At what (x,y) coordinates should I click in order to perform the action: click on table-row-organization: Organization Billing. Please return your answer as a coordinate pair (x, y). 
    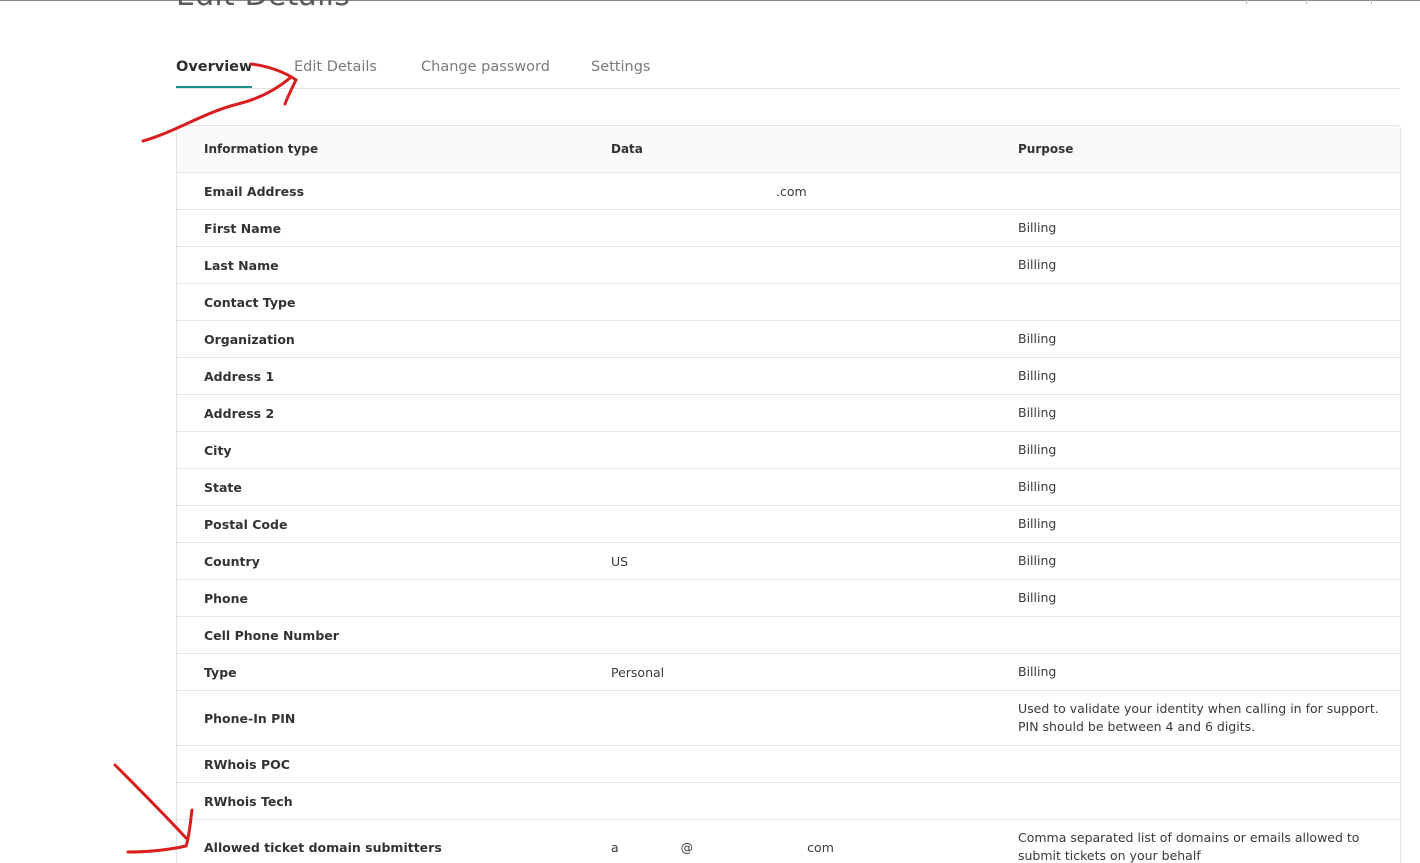
    Looking at the image, I should click on (788, 339).